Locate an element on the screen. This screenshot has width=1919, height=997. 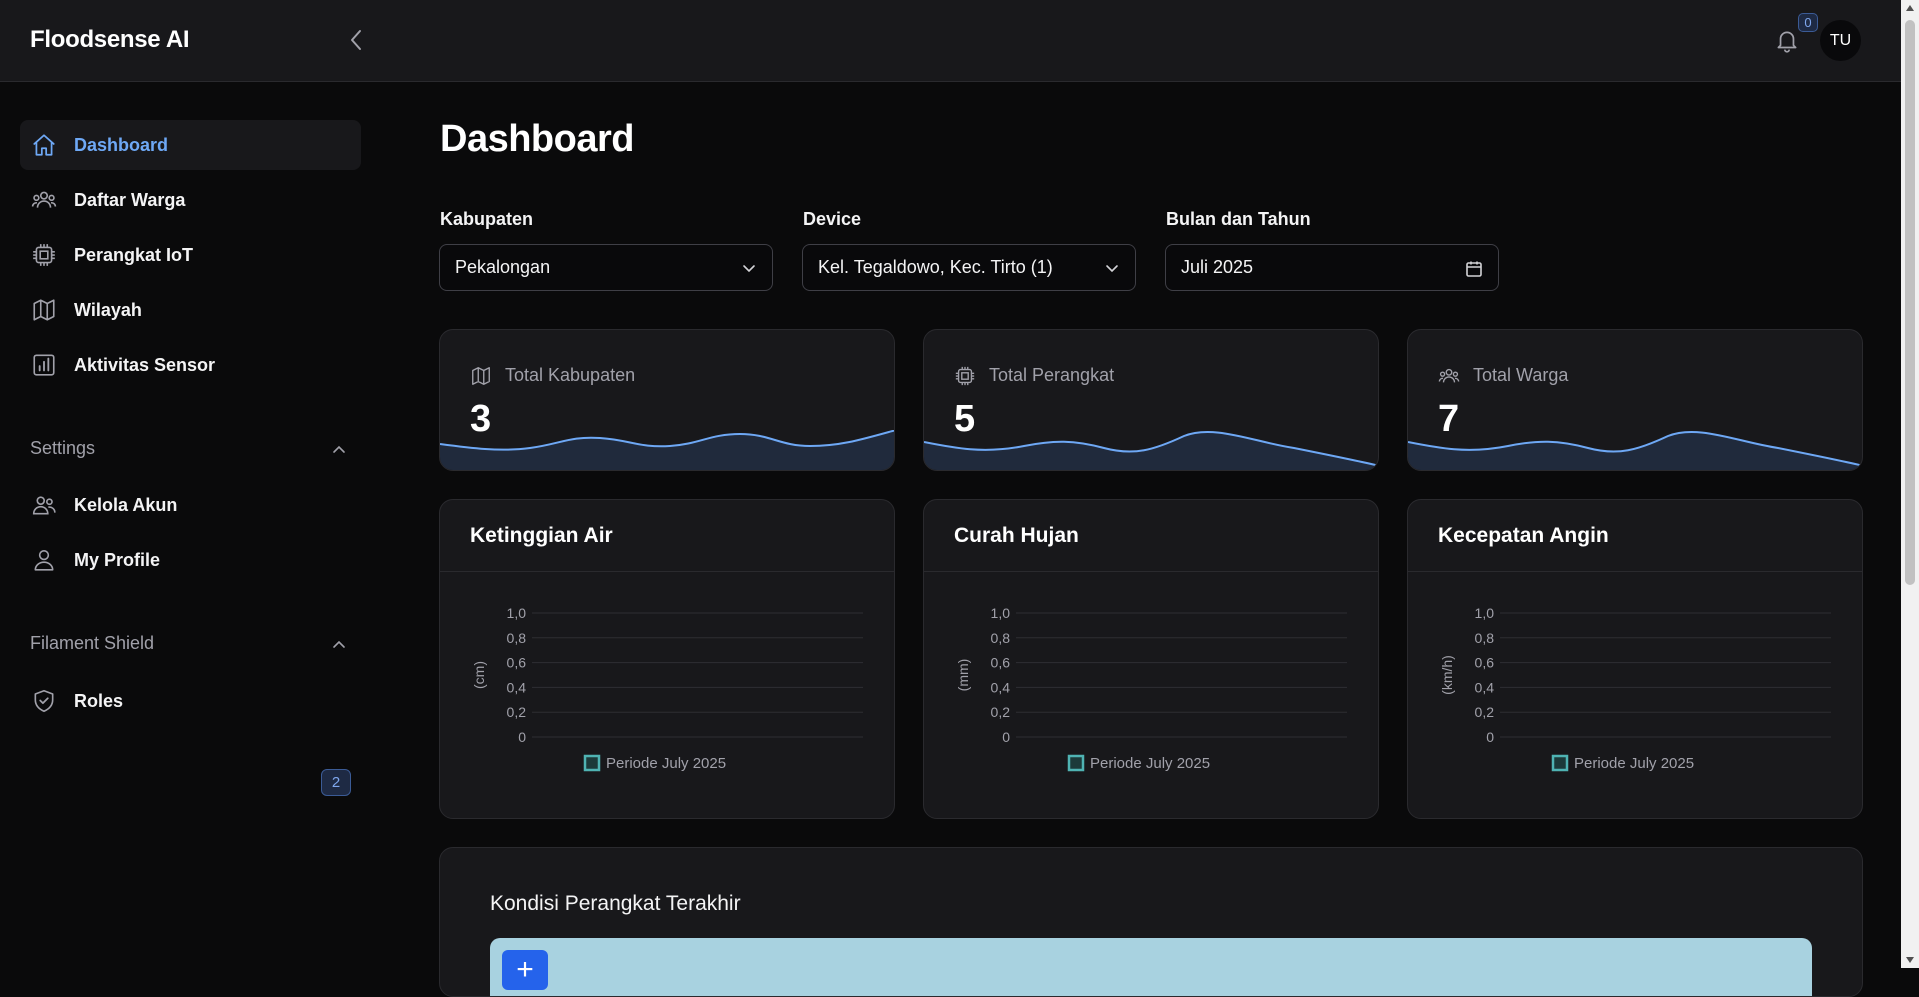
sidebar-item-label: Perangkat IoT is located at coordinates (134, 254).